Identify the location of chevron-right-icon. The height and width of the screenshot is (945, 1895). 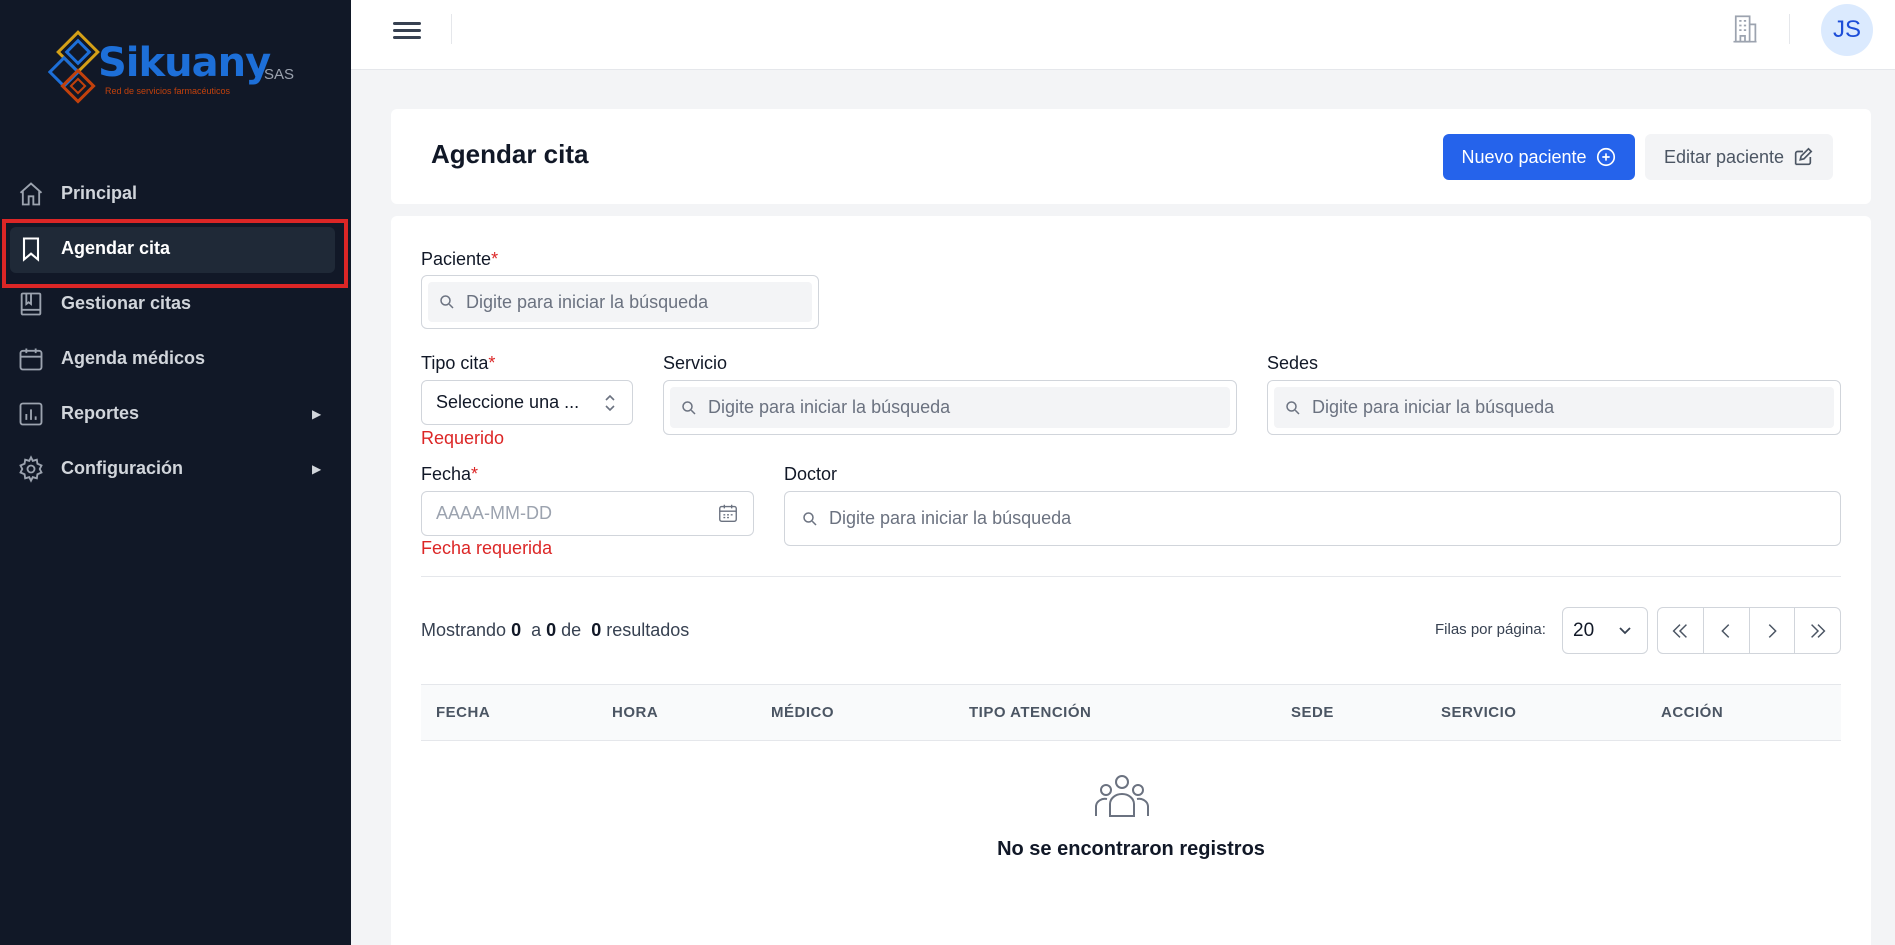
(1772, 630).